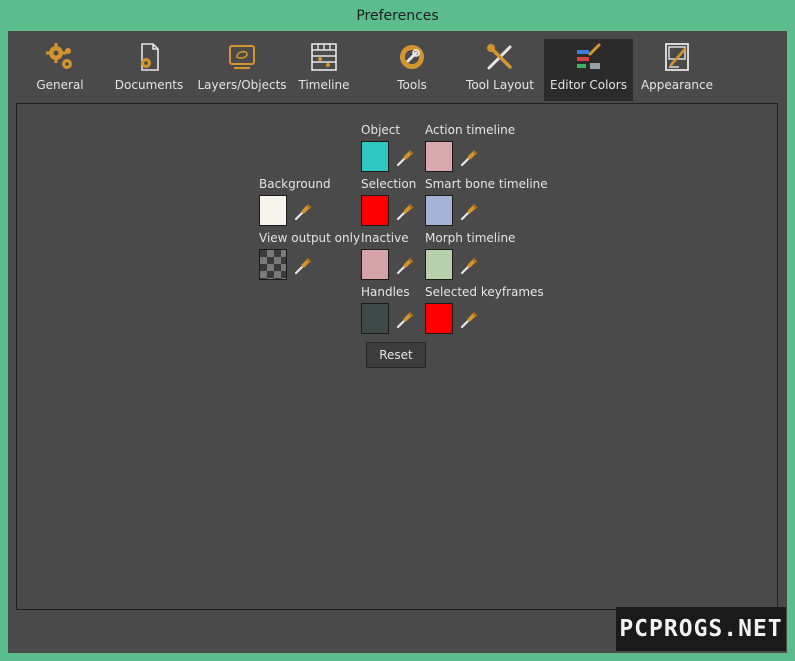 The height and width of the screenshot is (661, 795). I want to click on action-timeline-swatch, so click(439, 156).